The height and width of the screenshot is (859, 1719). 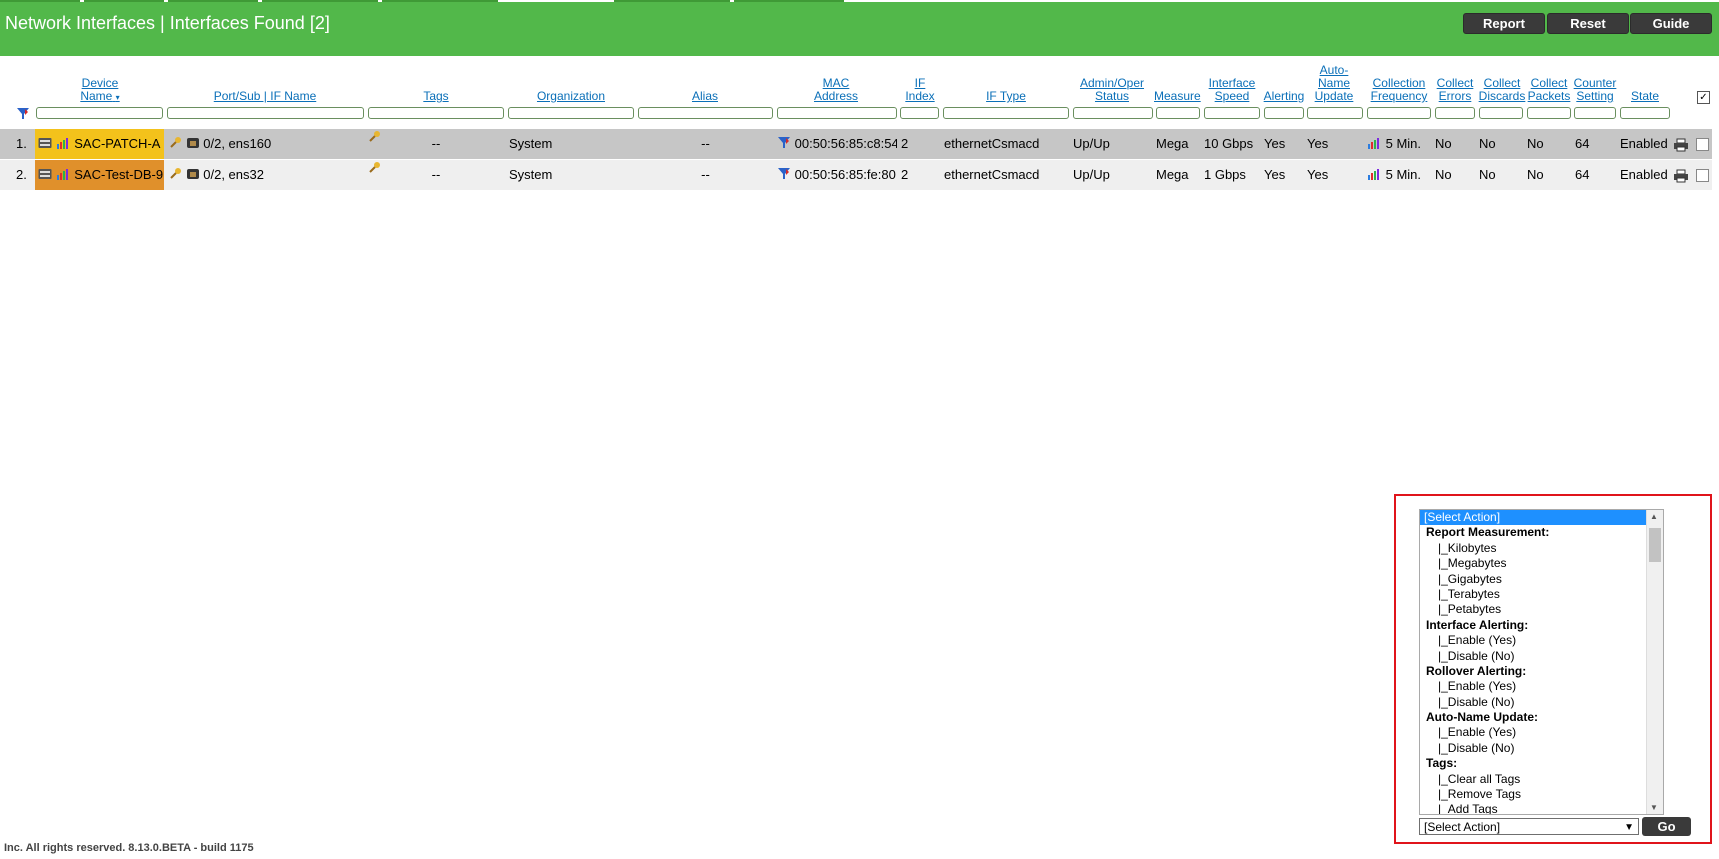 I want to click on col-packets: Collect Packets, so click(x=1549, y=90).